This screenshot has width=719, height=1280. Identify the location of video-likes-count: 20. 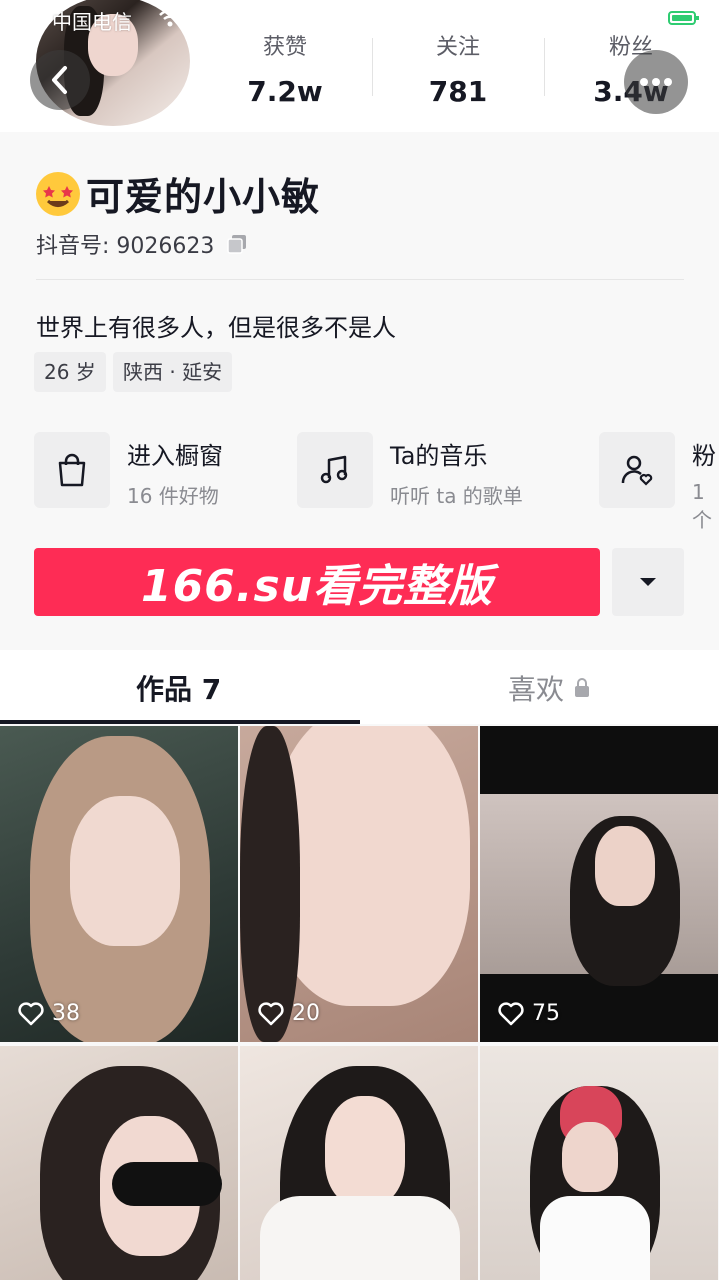
(306, 1013).